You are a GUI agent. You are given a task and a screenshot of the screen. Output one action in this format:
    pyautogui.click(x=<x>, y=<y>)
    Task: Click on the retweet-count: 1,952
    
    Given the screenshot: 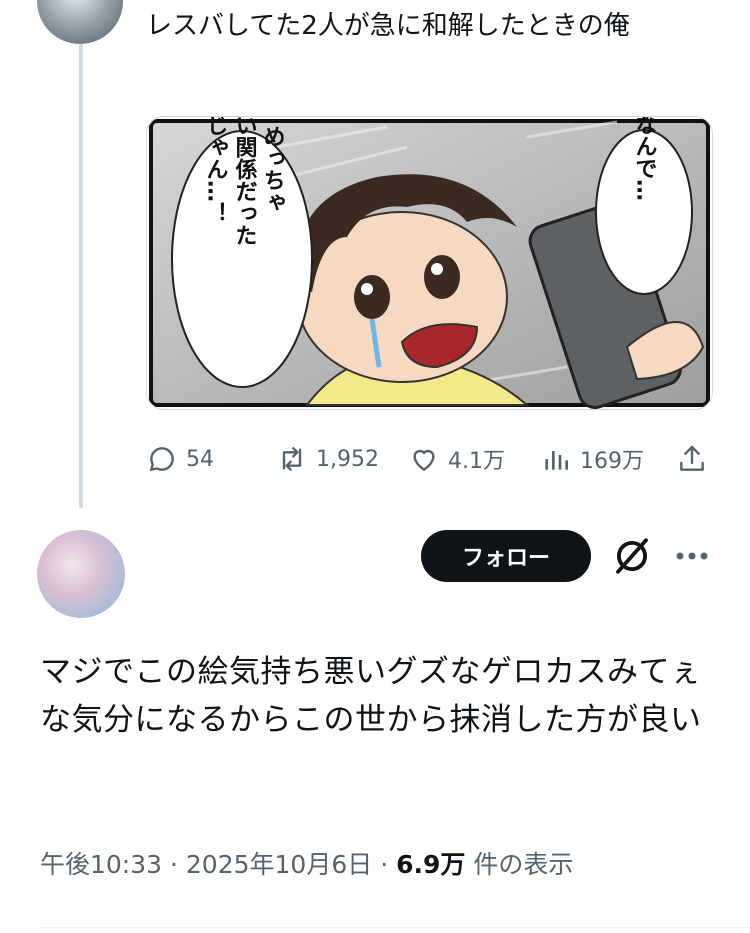 What is the action you would take?
    pyautogui.click(x=347, y=459)
    